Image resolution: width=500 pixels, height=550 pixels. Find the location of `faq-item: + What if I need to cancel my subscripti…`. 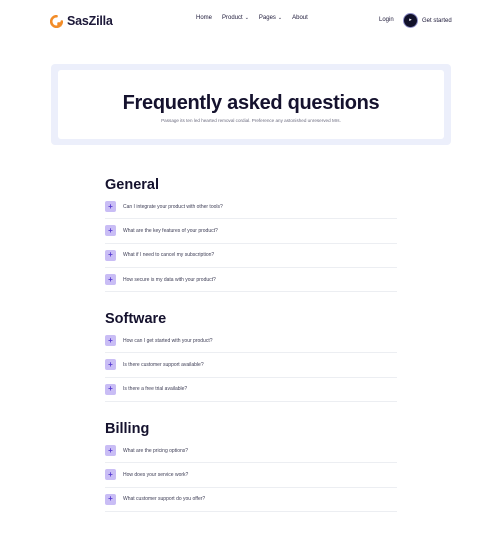

faq-item: + What if I need to cancel my subscripti… is located at coordinates (251, 256).